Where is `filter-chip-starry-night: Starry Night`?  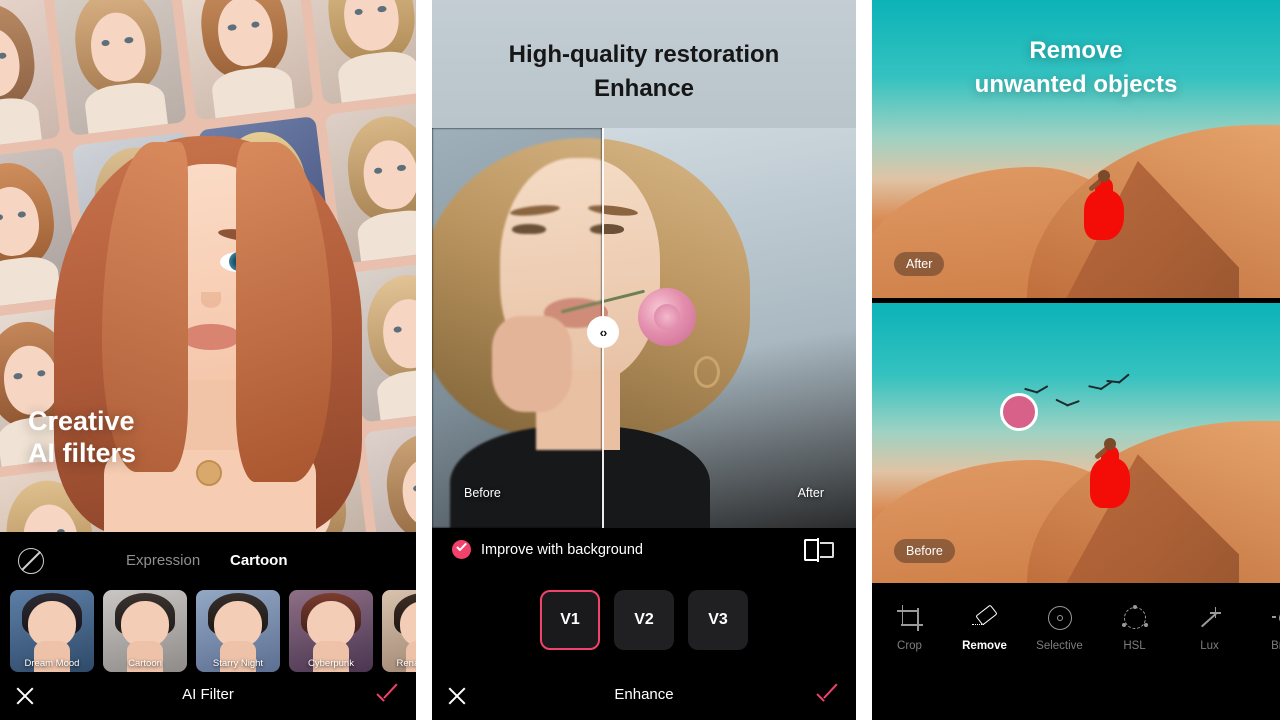
filter-chip-starry-night: Starry Night is located at coordinates (238, 631).